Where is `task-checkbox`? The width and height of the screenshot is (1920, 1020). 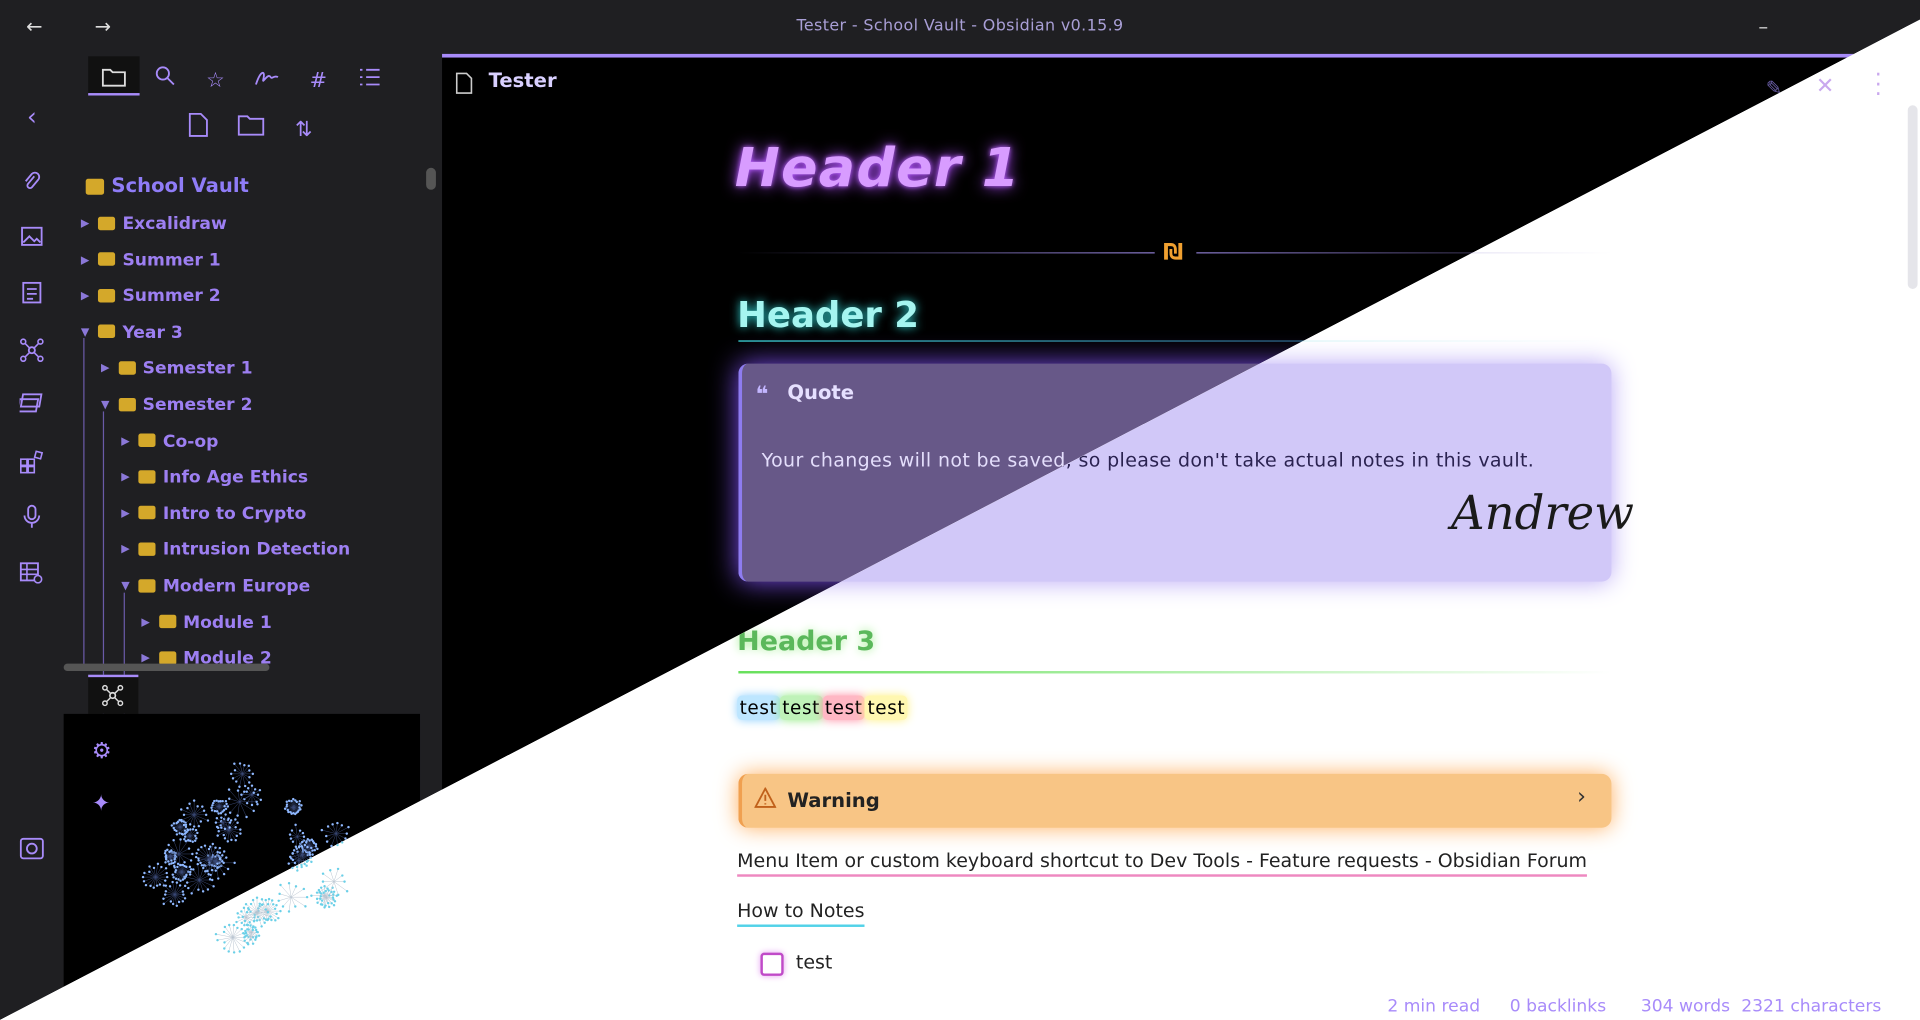 task-checkbox is located at coordinates (772, 964).